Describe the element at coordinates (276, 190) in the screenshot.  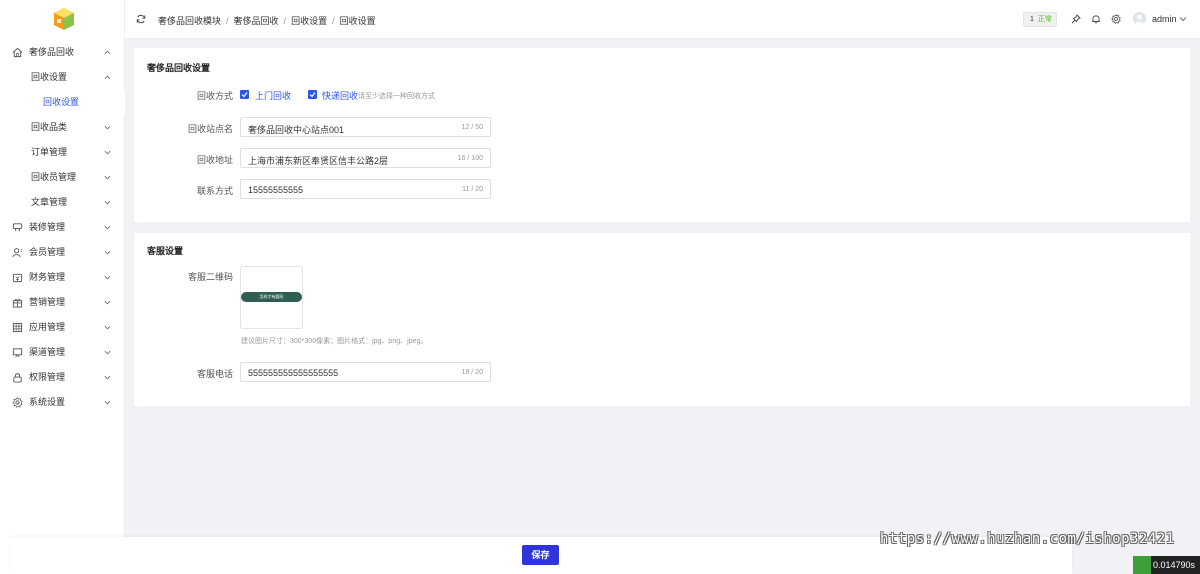
I see `contact-value: 15555555555` at that location.